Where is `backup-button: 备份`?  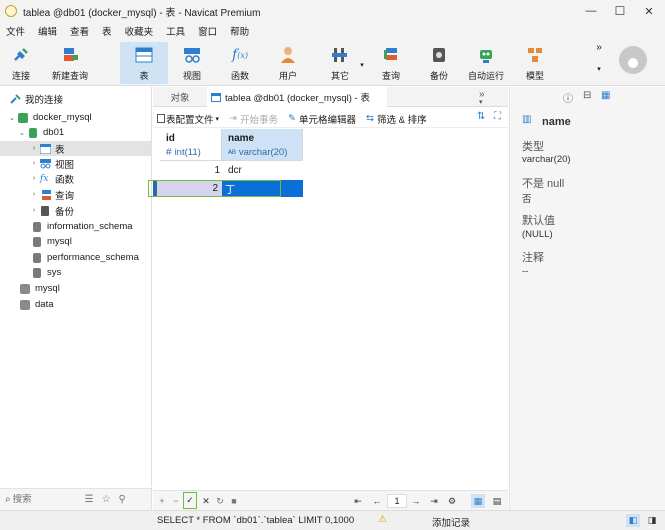
backup-button: 备份 is located at coordinates (439, 63).